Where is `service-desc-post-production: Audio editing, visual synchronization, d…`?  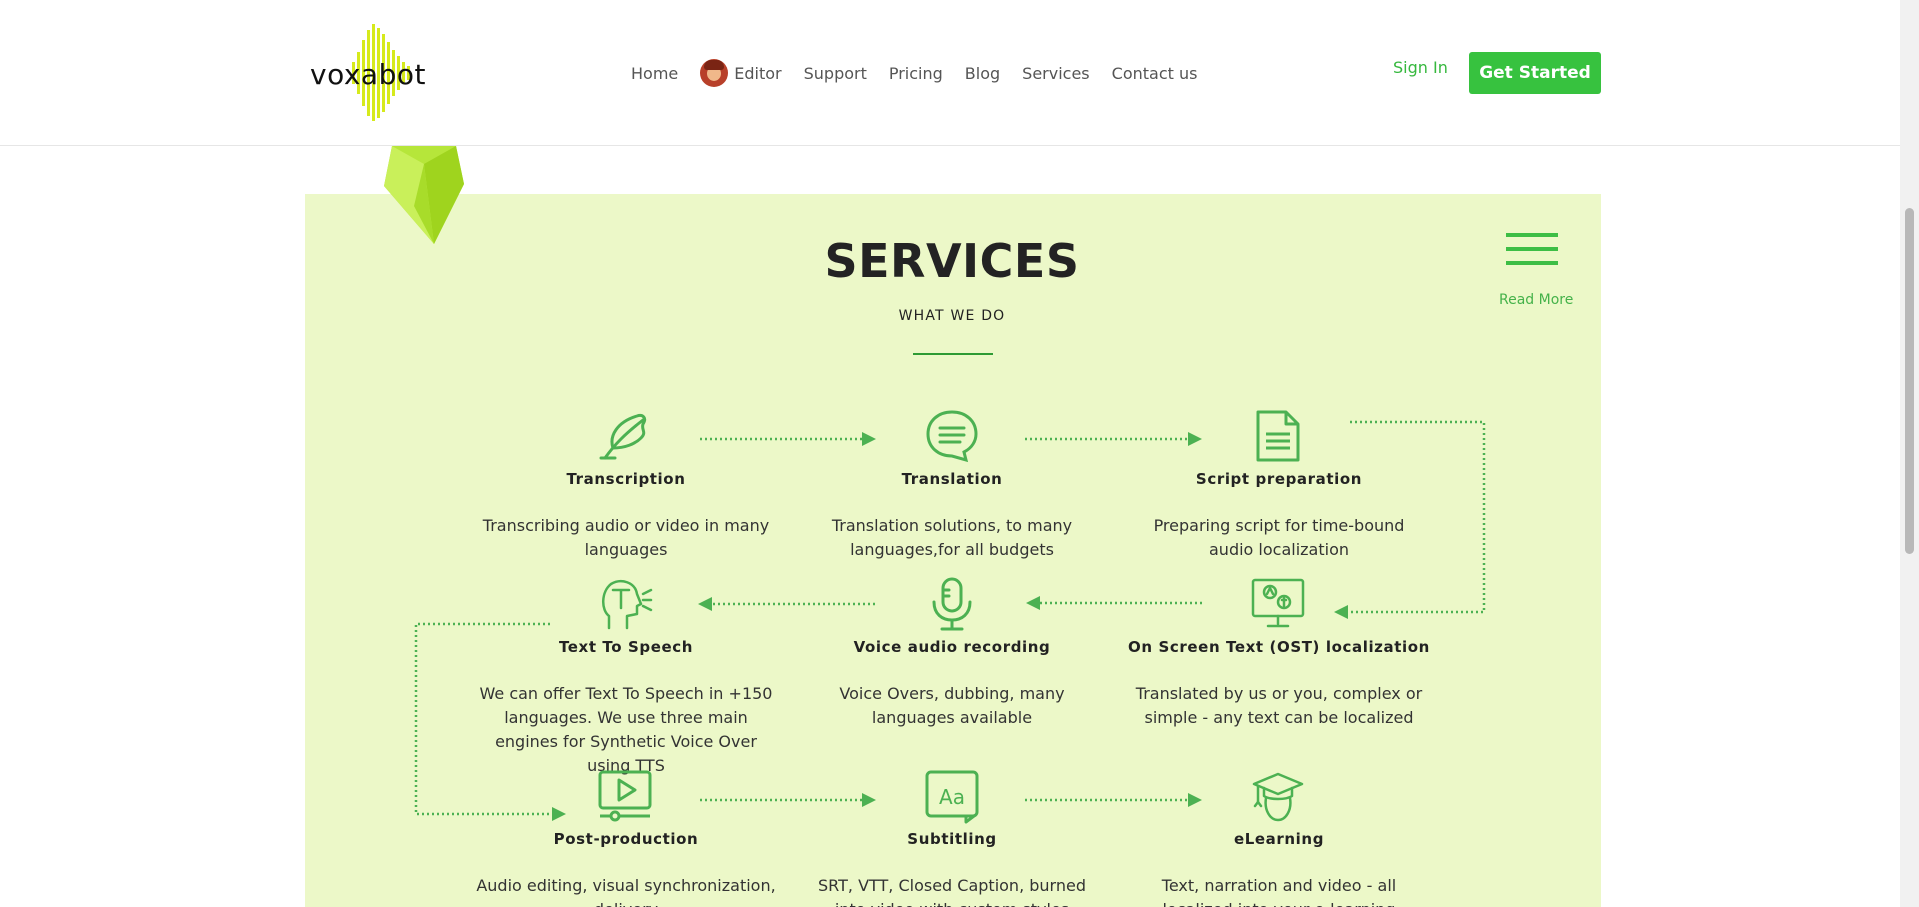
service-desc-post-production: Audio editing, visual synchronization, d… is located at coordinates (626, 891).